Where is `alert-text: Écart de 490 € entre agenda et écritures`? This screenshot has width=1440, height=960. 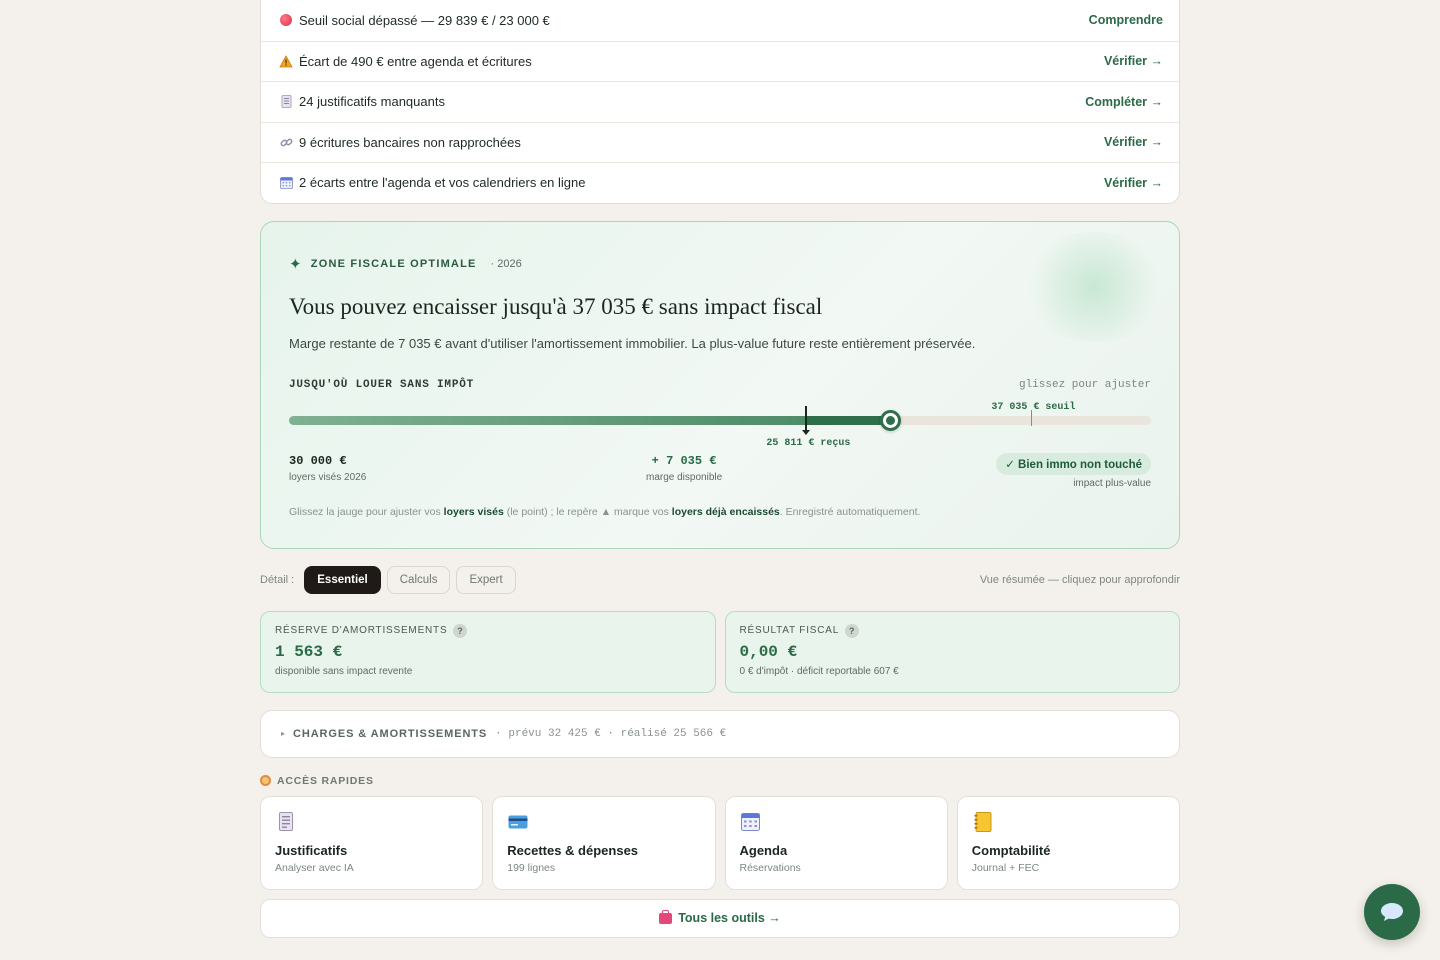
alert-text: Écart de 490 € entre agenda et écritures is located at coordinates (415, 61).